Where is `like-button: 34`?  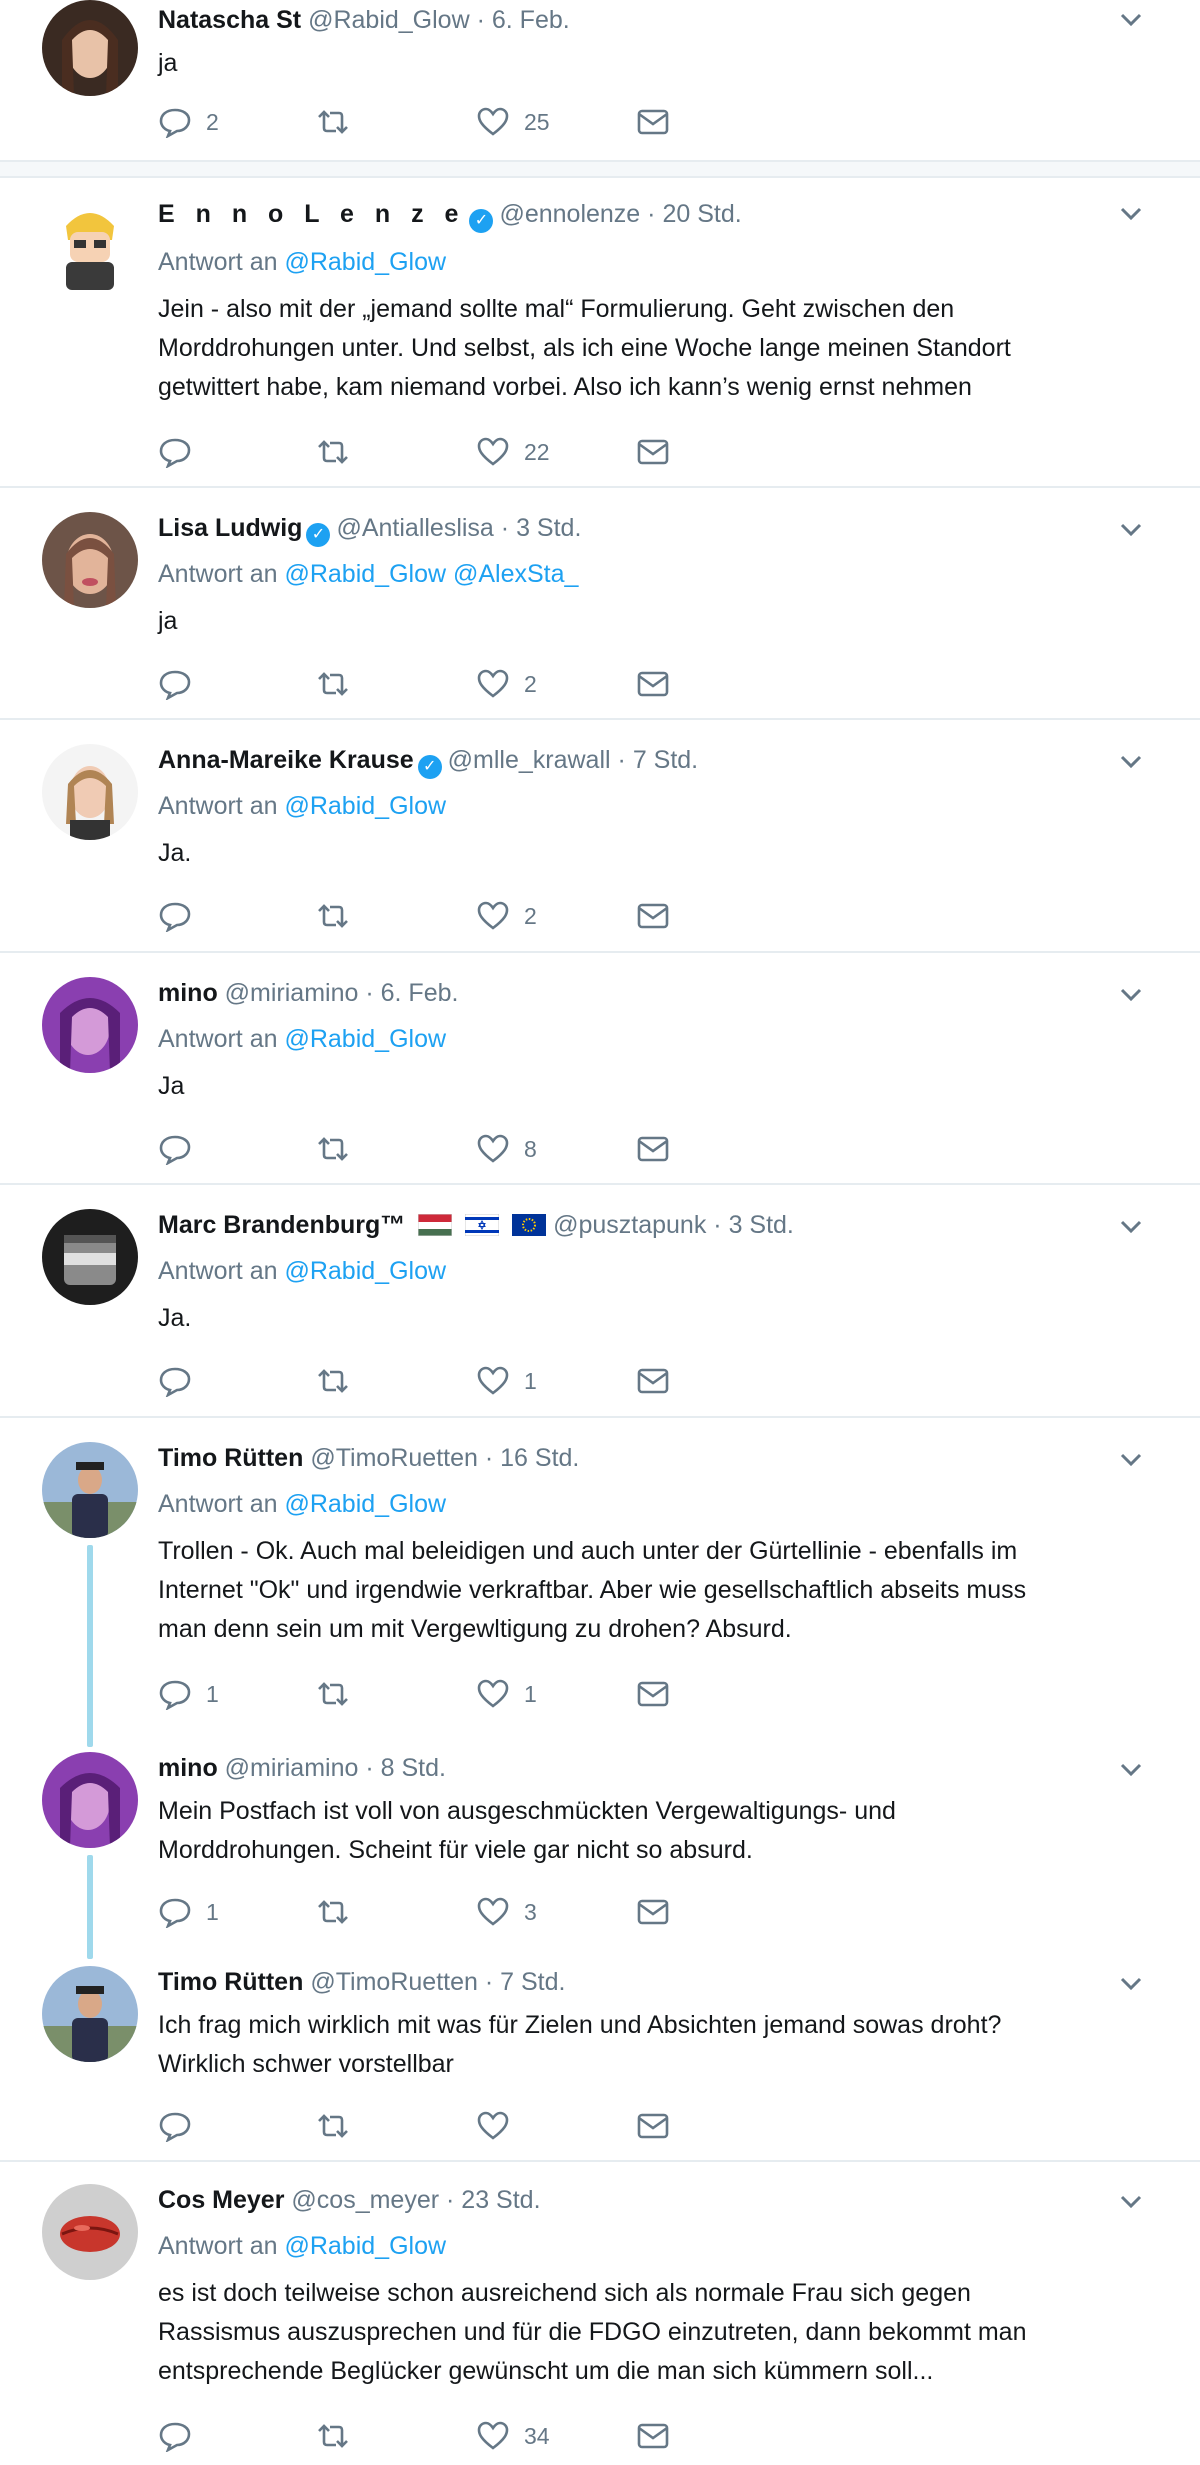 like-button: 34 is located at coordinates (513, 2436).